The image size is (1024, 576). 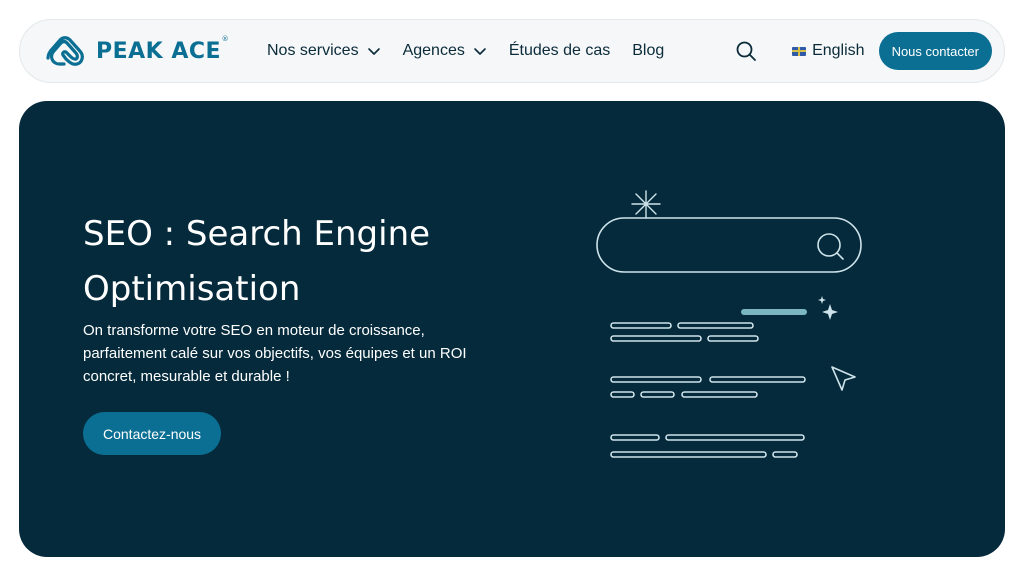 I want to click on nav-item-blog: Blog, so click(x=648, y=51).